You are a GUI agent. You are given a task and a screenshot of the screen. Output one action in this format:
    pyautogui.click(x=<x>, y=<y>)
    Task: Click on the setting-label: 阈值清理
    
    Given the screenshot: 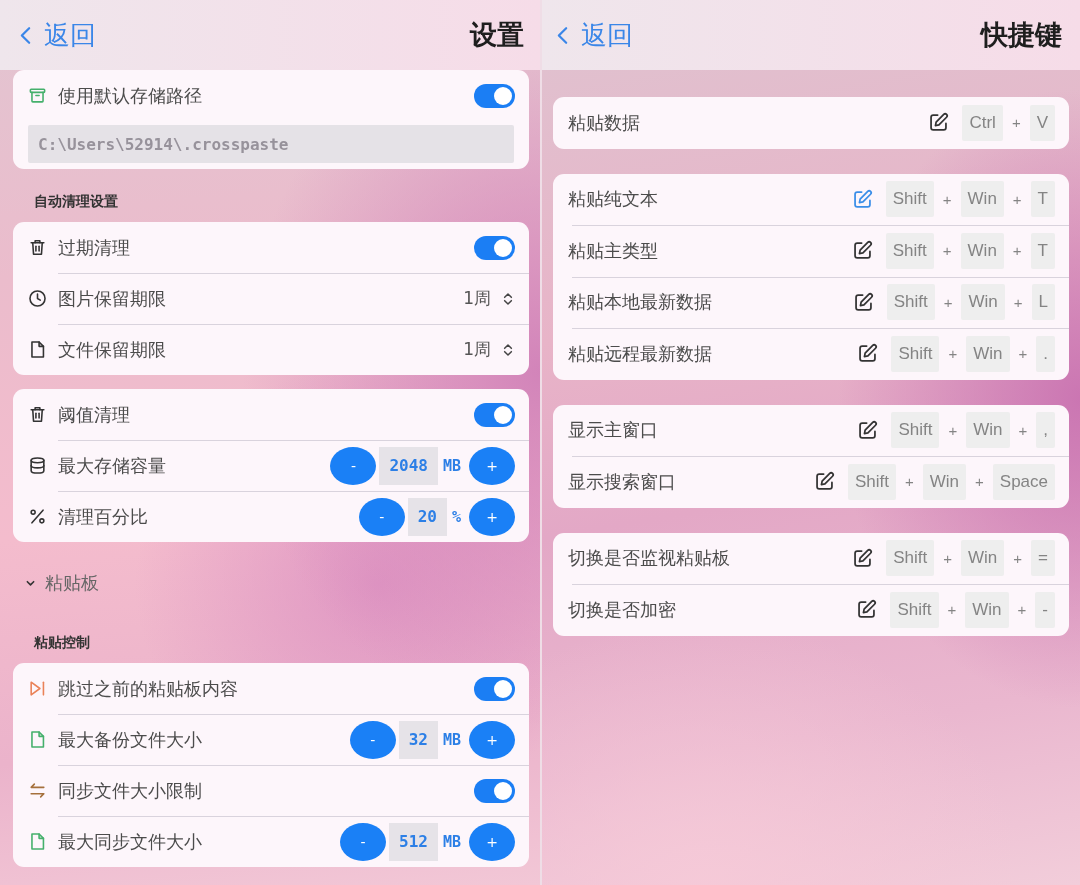 What is the action you would take?
    pyautogui.click(x=94, y=414)
    